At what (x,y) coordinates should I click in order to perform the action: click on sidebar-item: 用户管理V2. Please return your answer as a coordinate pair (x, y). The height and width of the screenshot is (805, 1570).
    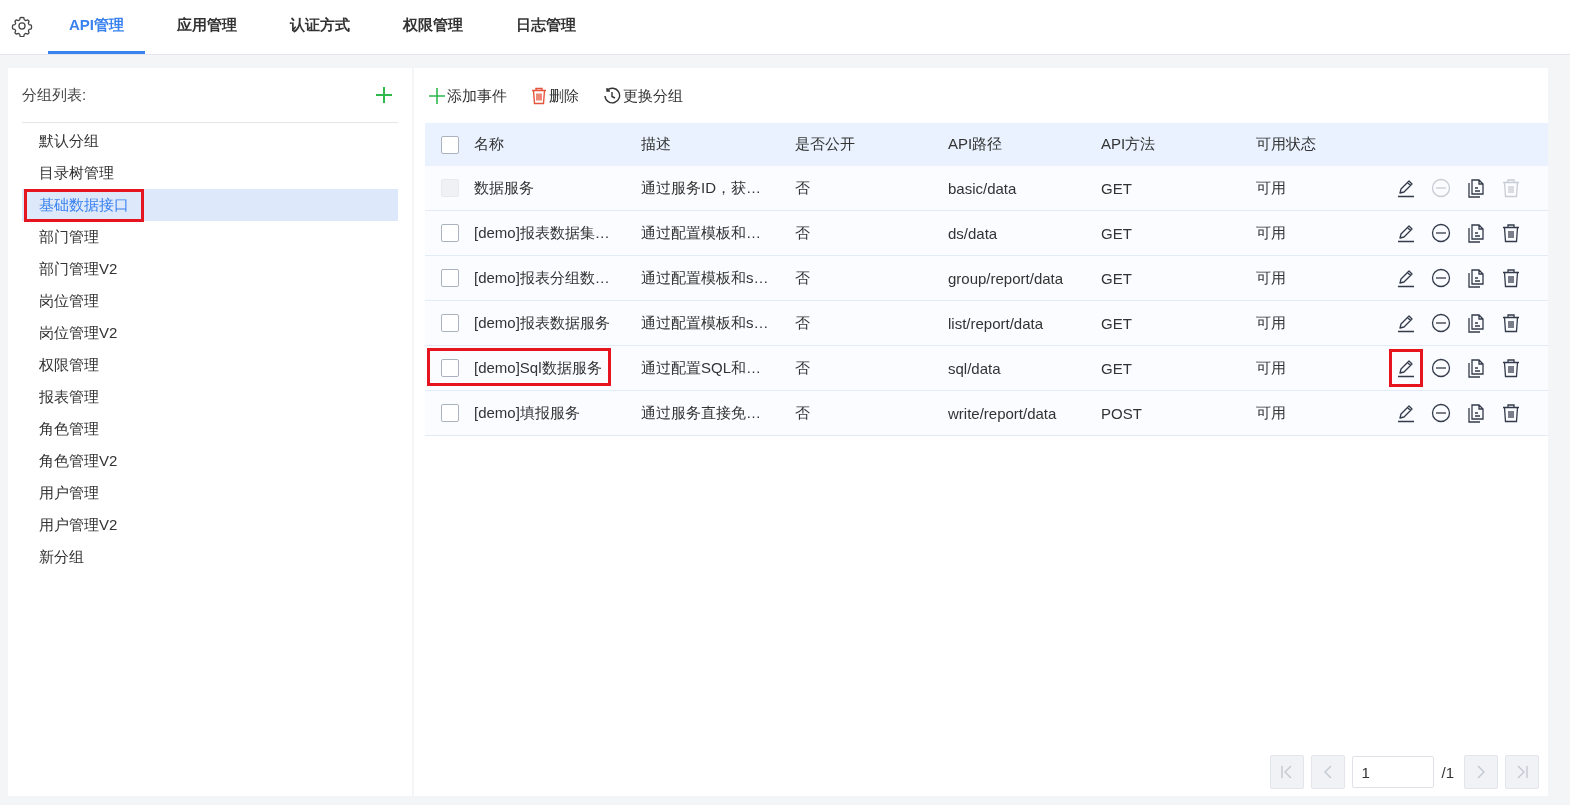
    Looking at the image, I should click on (210, 525).